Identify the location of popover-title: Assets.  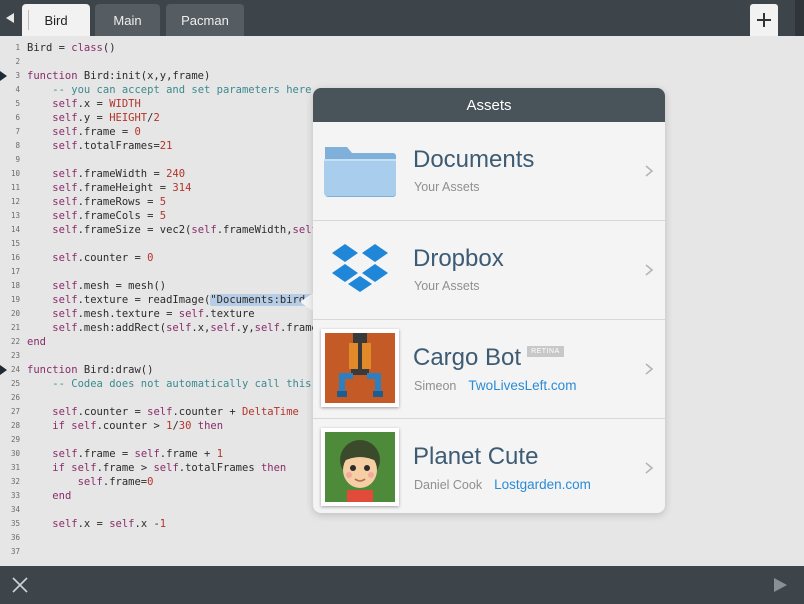
(489, 105).